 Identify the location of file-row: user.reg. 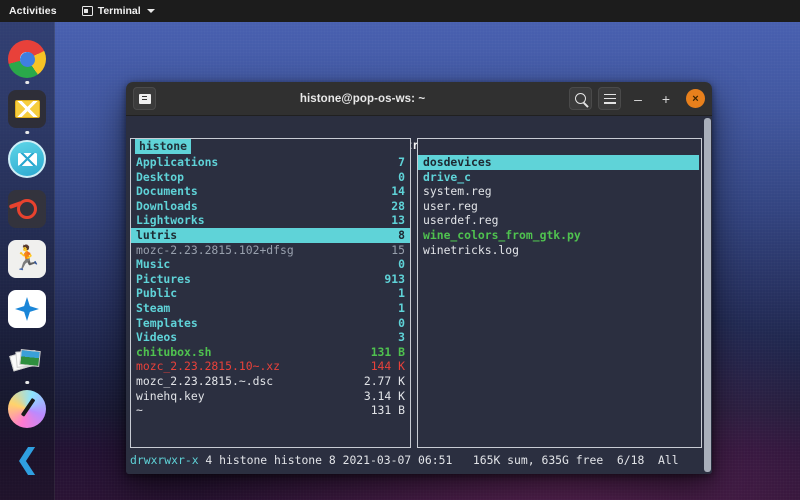
(559, 206).